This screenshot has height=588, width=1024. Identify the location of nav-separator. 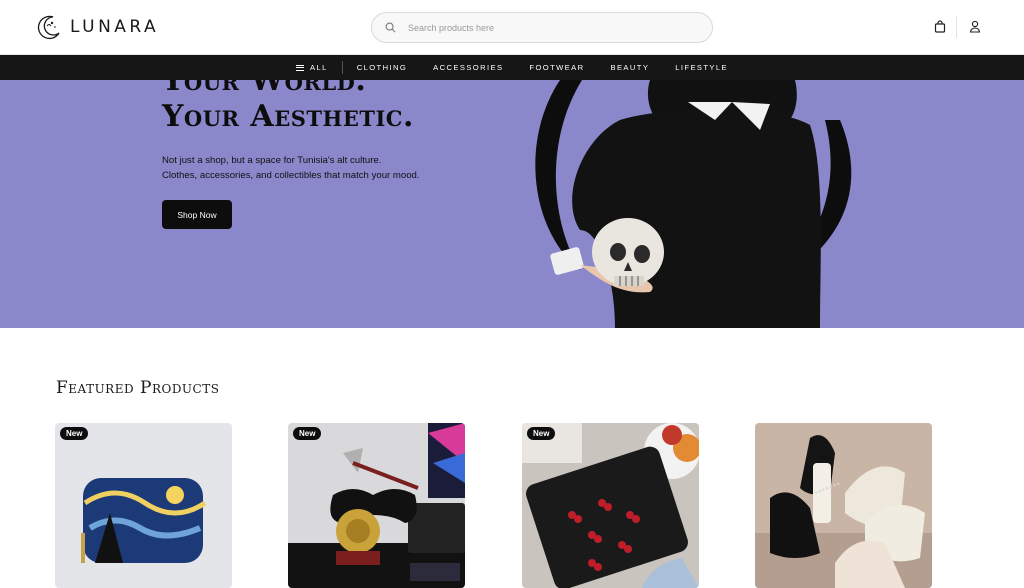
(342, 67).